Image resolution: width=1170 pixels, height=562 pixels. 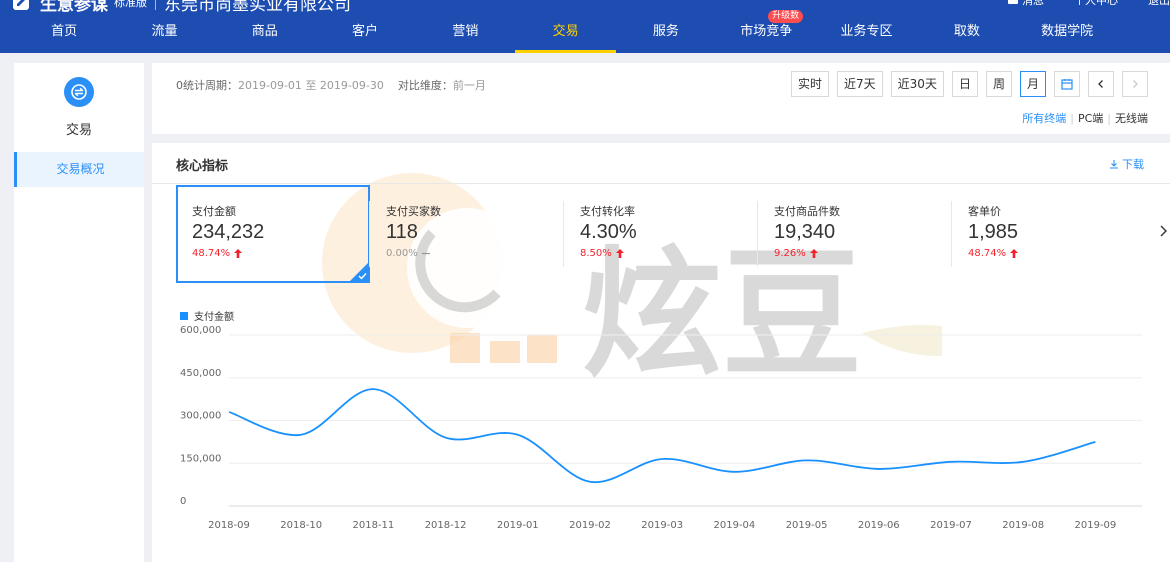 What do you see at coordinates (79, 169) in the screenshot?
I see `sidebar-item-transaction-overview: 交易概况` at bounding box center [79, 169].